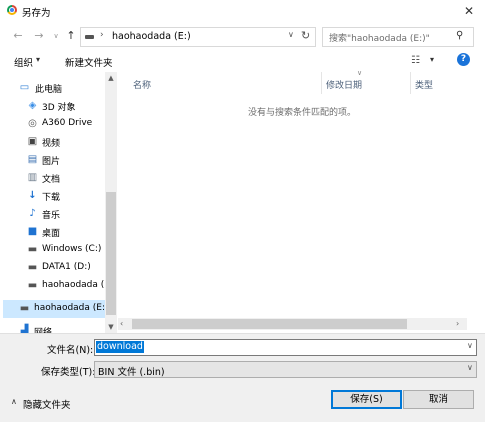 This screenshot has height=422, width=485. I want to click on file-list-scrollbar, so click(473, 196).